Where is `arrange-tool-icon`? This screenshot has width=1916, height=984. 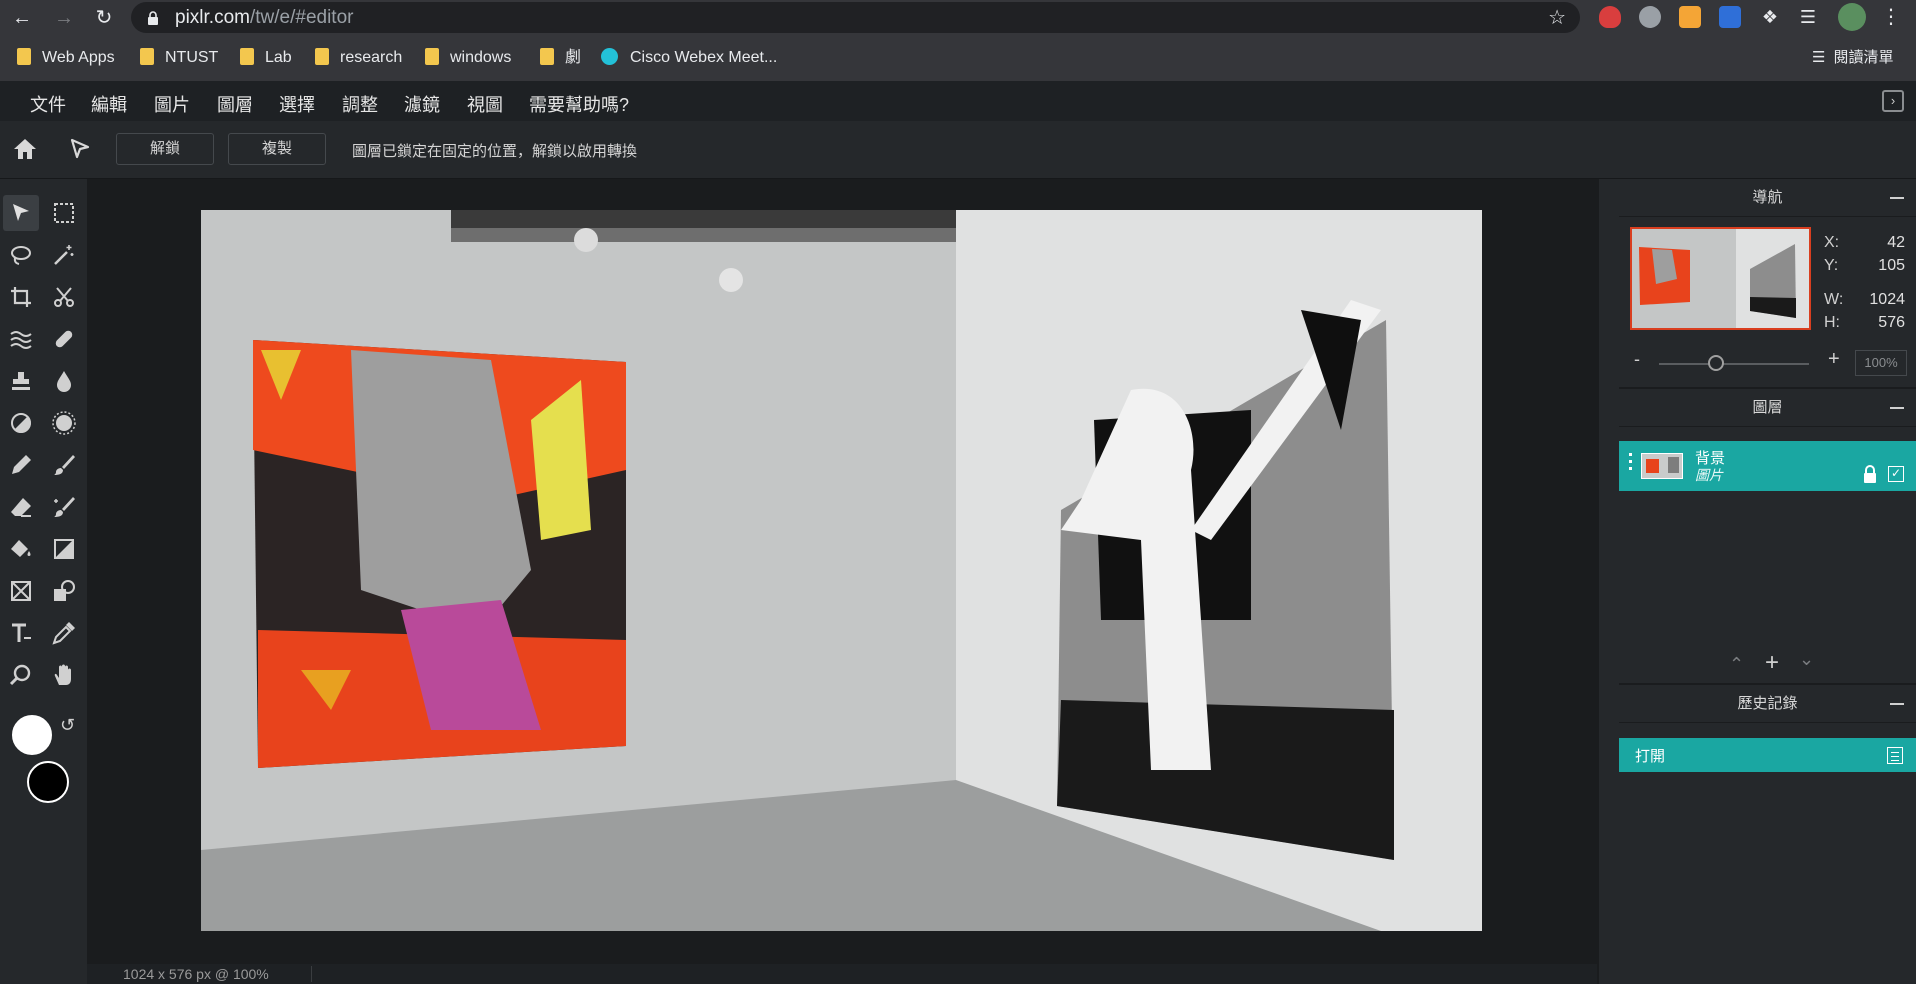
arrange-tool-icon is located at coordinates (80, 149).